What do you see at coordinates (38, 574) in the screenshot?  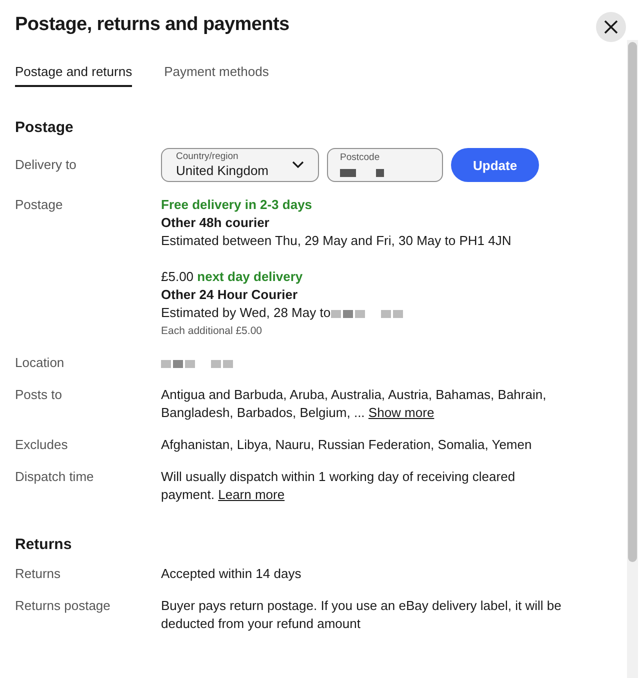 I see `field-label: Returns` at bounding box center [38, 574].